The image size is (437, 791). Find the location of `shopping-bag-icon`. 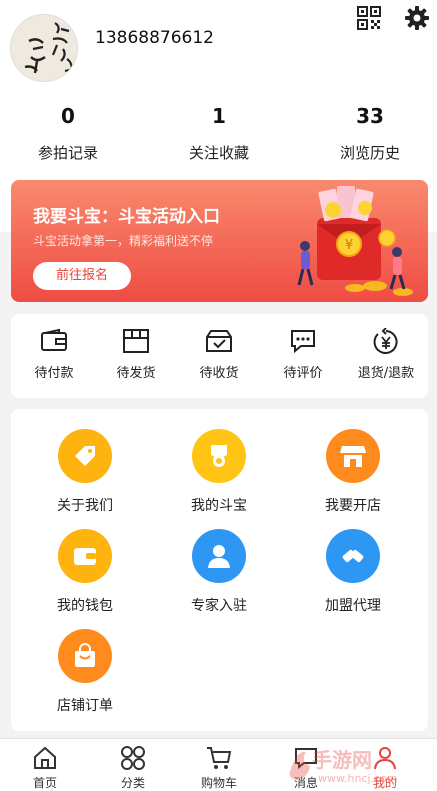

shopping-bag-icon is located at coordinates (85, 655).